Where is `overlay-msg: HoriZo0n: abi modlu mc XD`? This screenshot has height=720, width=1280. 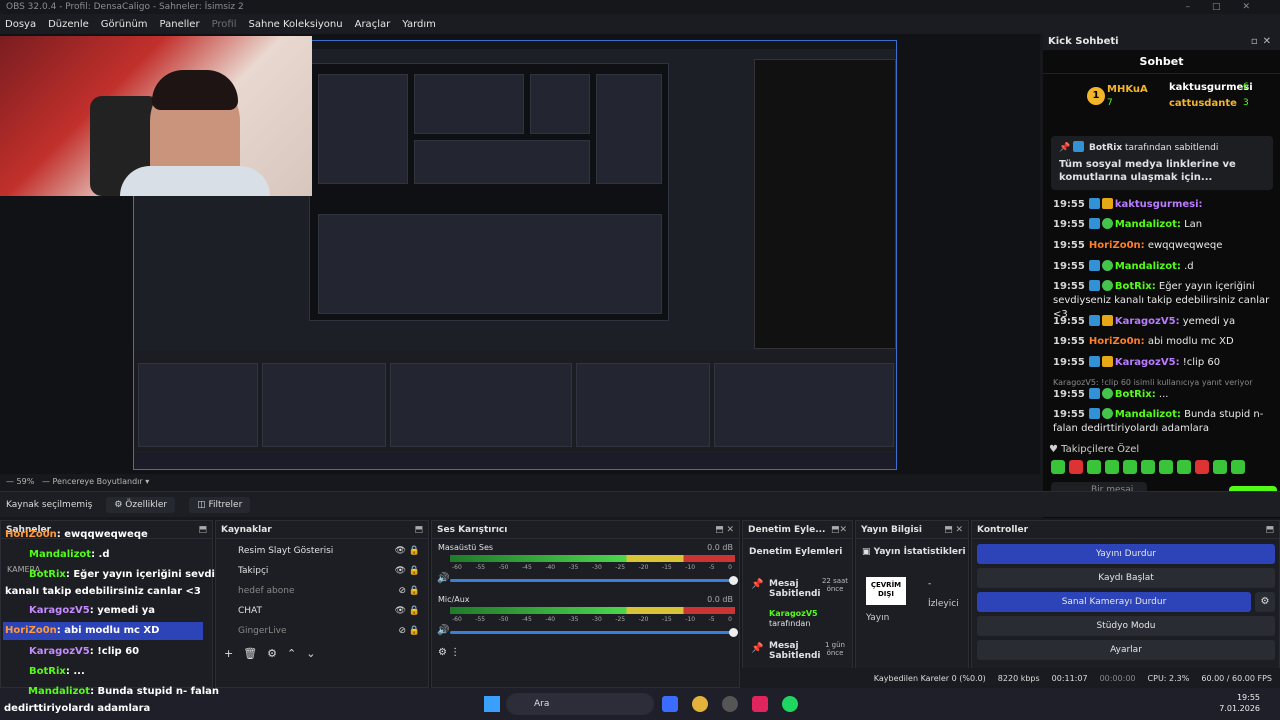
overlay-msg: HoriZo0n: abi modlu mc XD is located at coordinates (82, 630).